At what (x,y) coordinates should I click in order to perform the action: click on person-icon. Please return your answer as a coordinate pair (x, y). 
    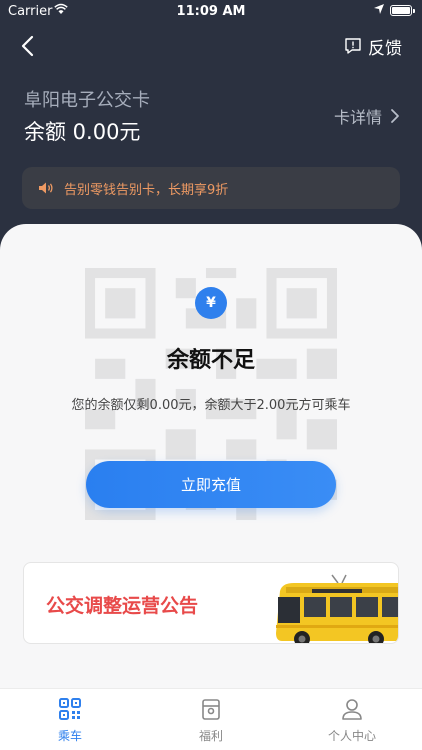
    Looking at the image, I should click on (352, 709).